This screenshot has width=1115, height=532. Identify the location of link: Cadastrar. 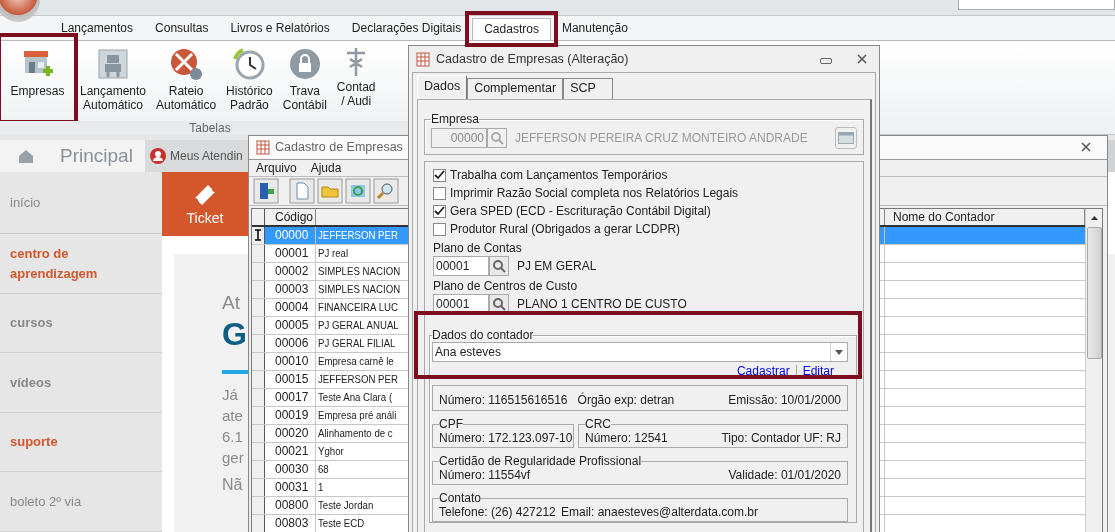
(763, 371).